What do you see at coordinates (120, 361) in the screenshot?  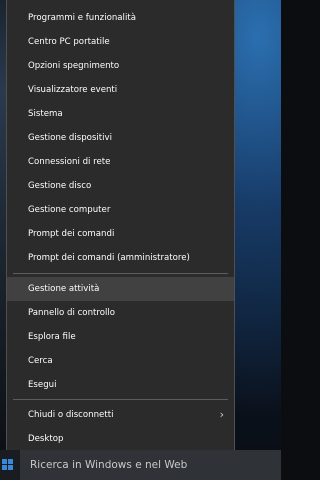 I see `menu-item-search: Cerca` at bounding box center [120, 361].